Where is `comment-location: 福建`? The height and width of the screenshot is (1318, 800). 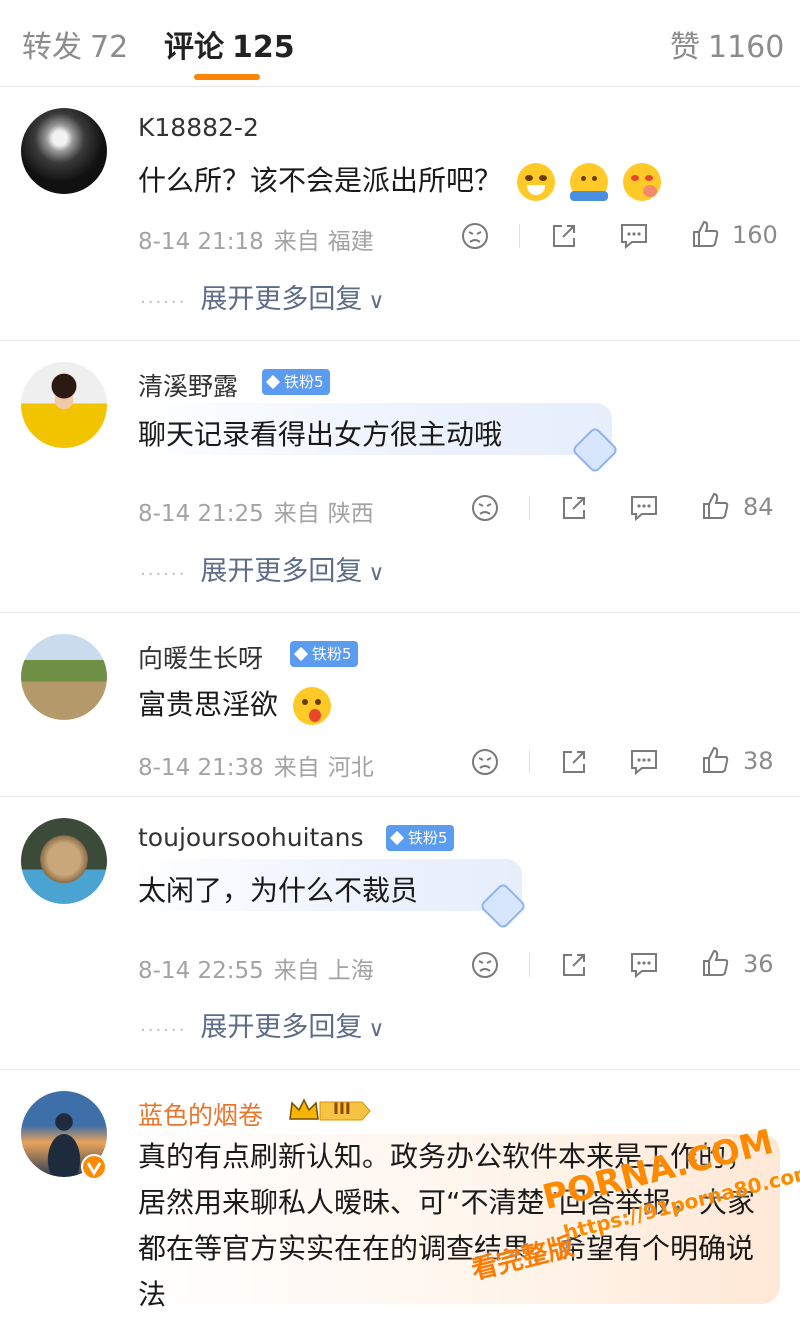
comment-location: 福建 is located at coordinates (350, 242).